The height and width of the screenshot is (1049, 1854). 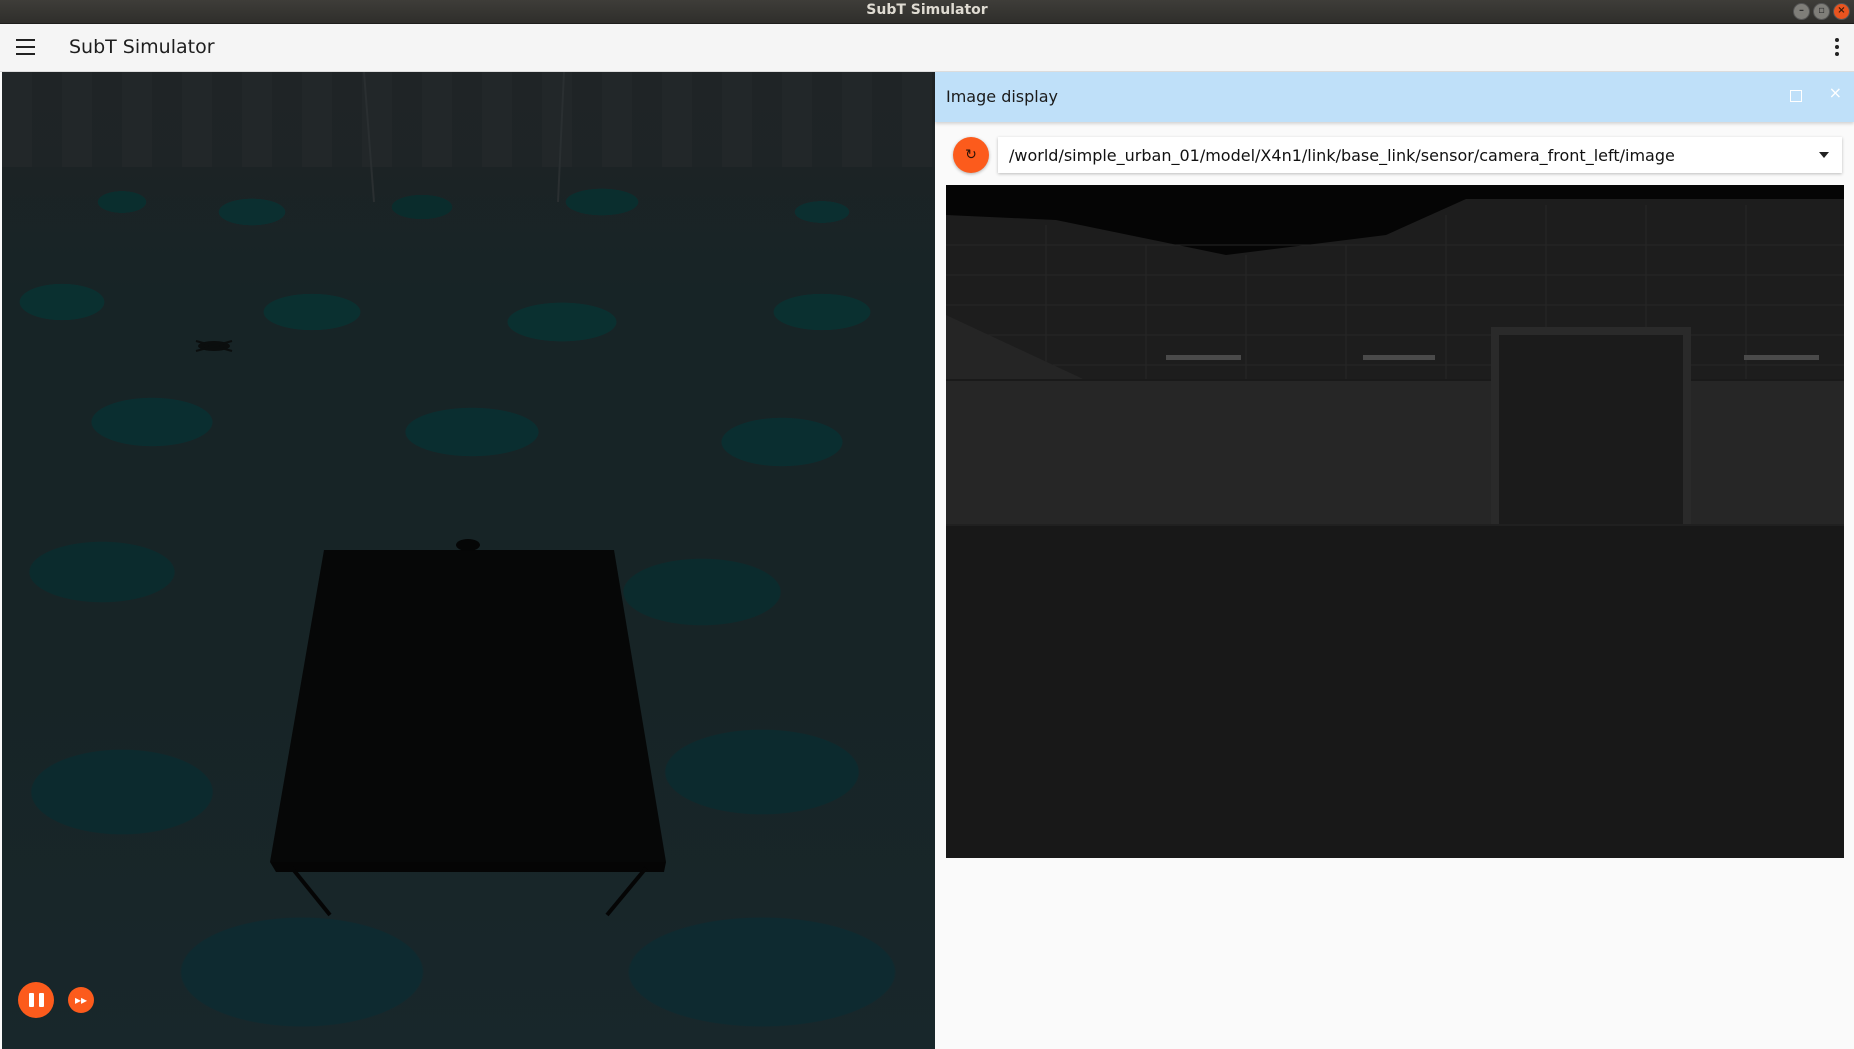 I want to click on minimize-icon: –, so click(x=1801, y=11).